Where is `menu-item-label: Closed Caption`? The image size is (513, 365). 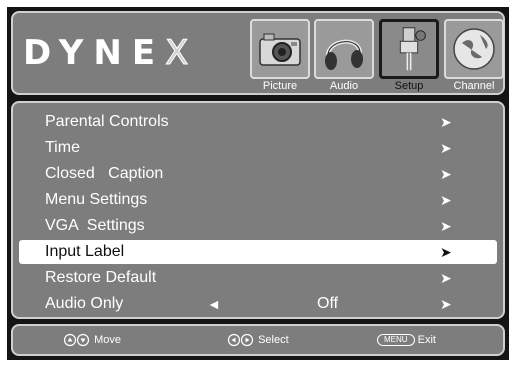
menu-item-label: Closed Caption is located at coordinates (104, 173).